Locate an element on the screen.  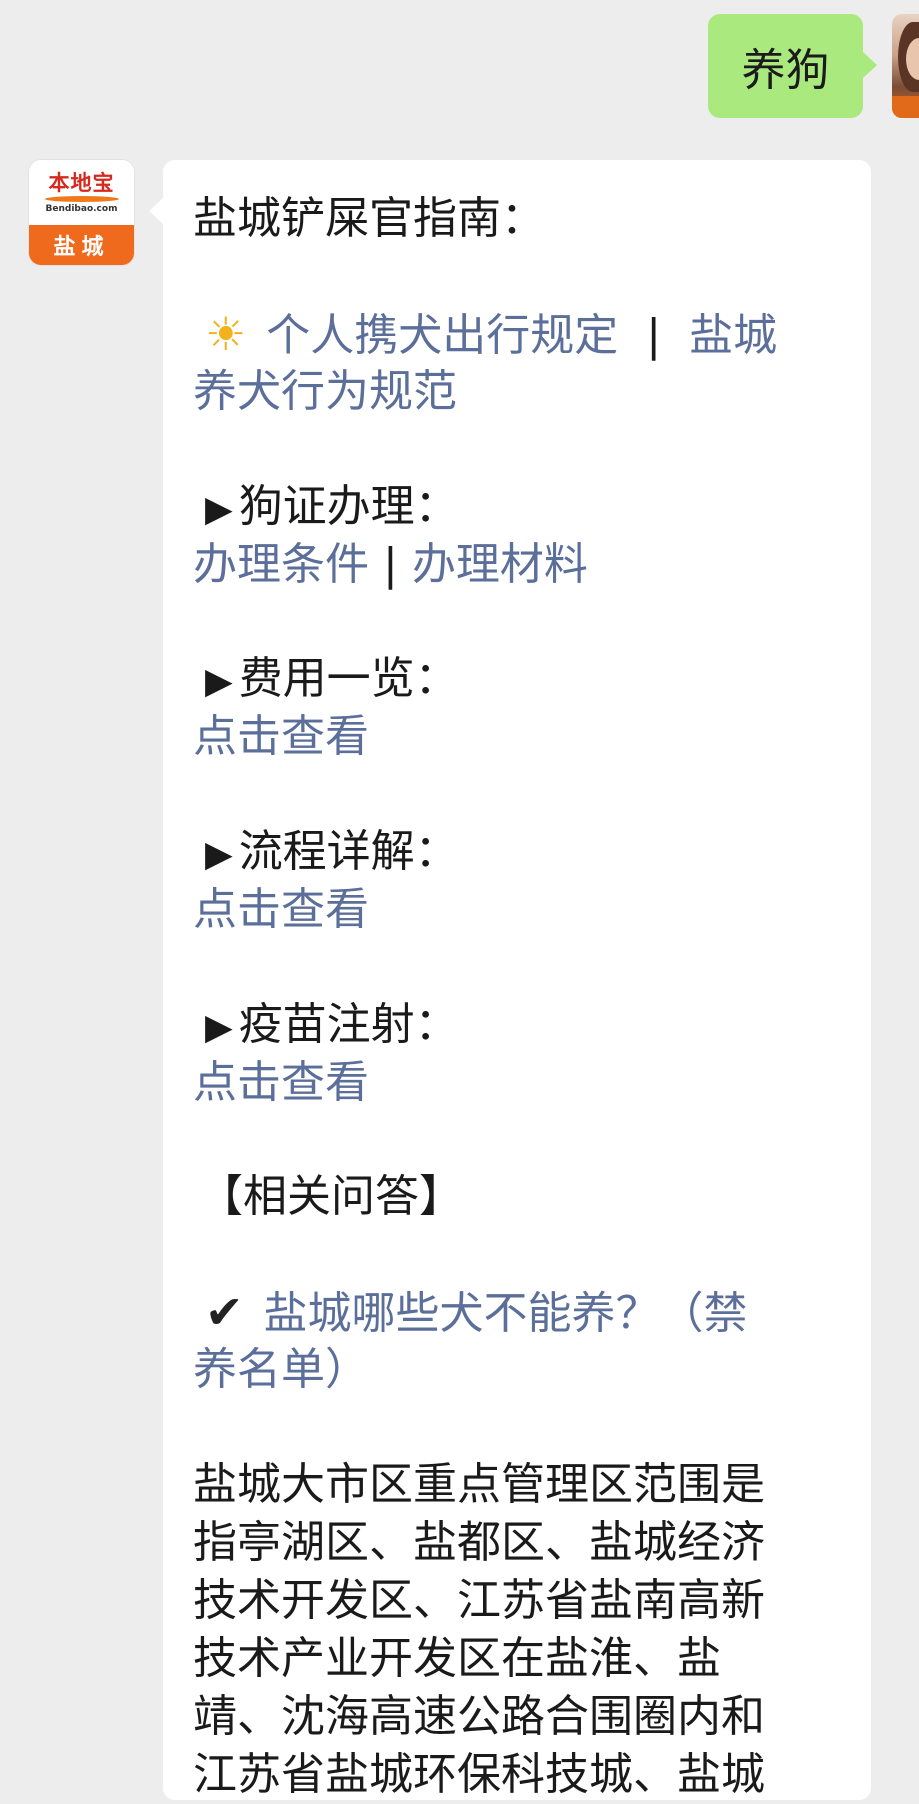
license-heading: 狗证办理： is located at coordinates (348, 506).